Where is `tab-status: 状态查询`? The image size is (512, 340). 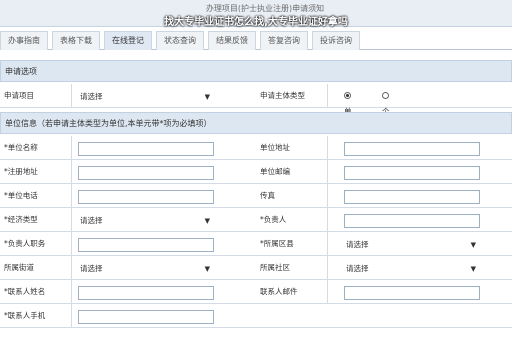
tab-status: 状态查询 is located at coordinates (180, 40).